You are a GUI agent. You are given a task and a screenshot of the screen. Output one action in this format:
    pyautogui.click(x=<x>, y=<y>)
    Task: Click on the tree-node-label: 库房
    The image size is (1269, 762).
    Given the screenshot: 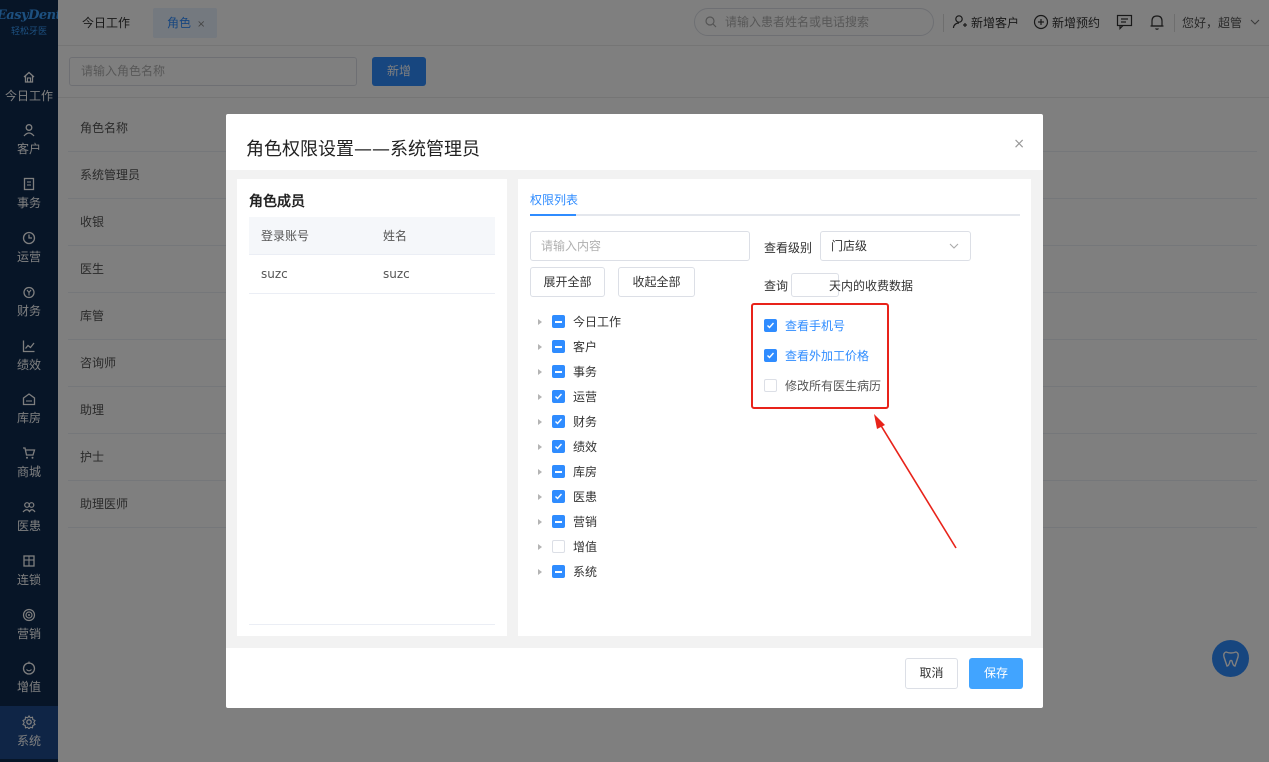 What is the action you would take?
    pyautogui.click(x=585, y=472)
    